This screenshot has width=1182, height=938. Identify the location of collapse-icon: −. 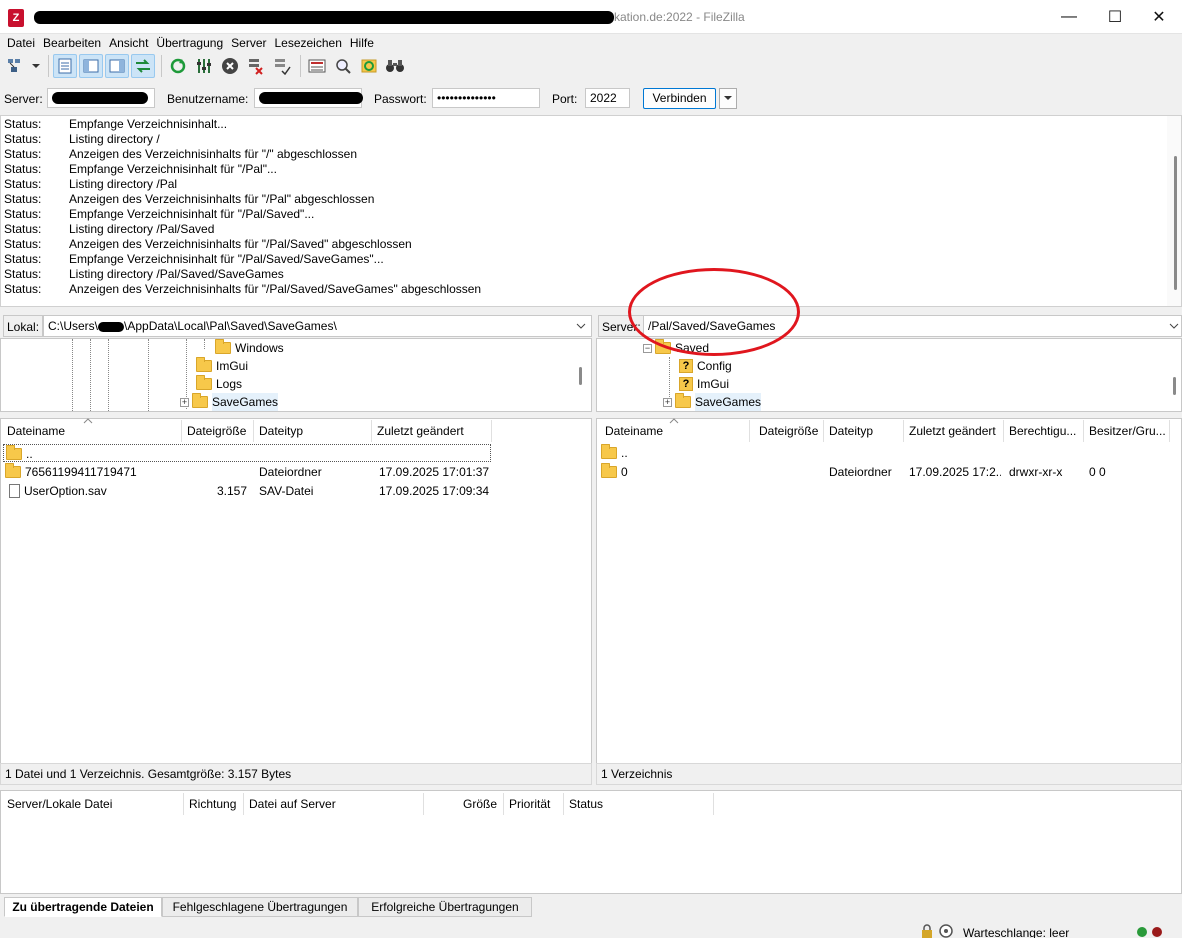
(647, 348).